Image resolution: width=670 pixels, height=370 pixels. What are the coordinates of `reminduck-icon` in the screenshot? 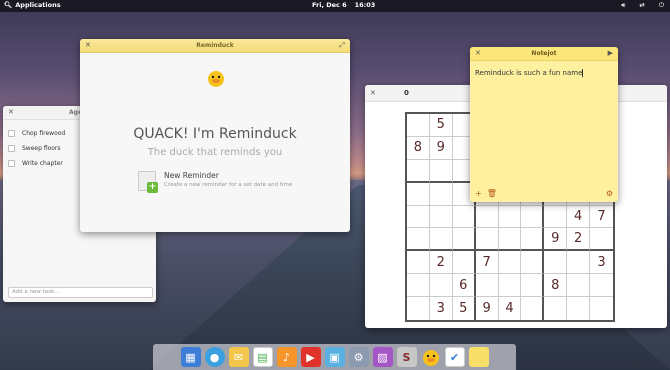 It's located at (431, 357).